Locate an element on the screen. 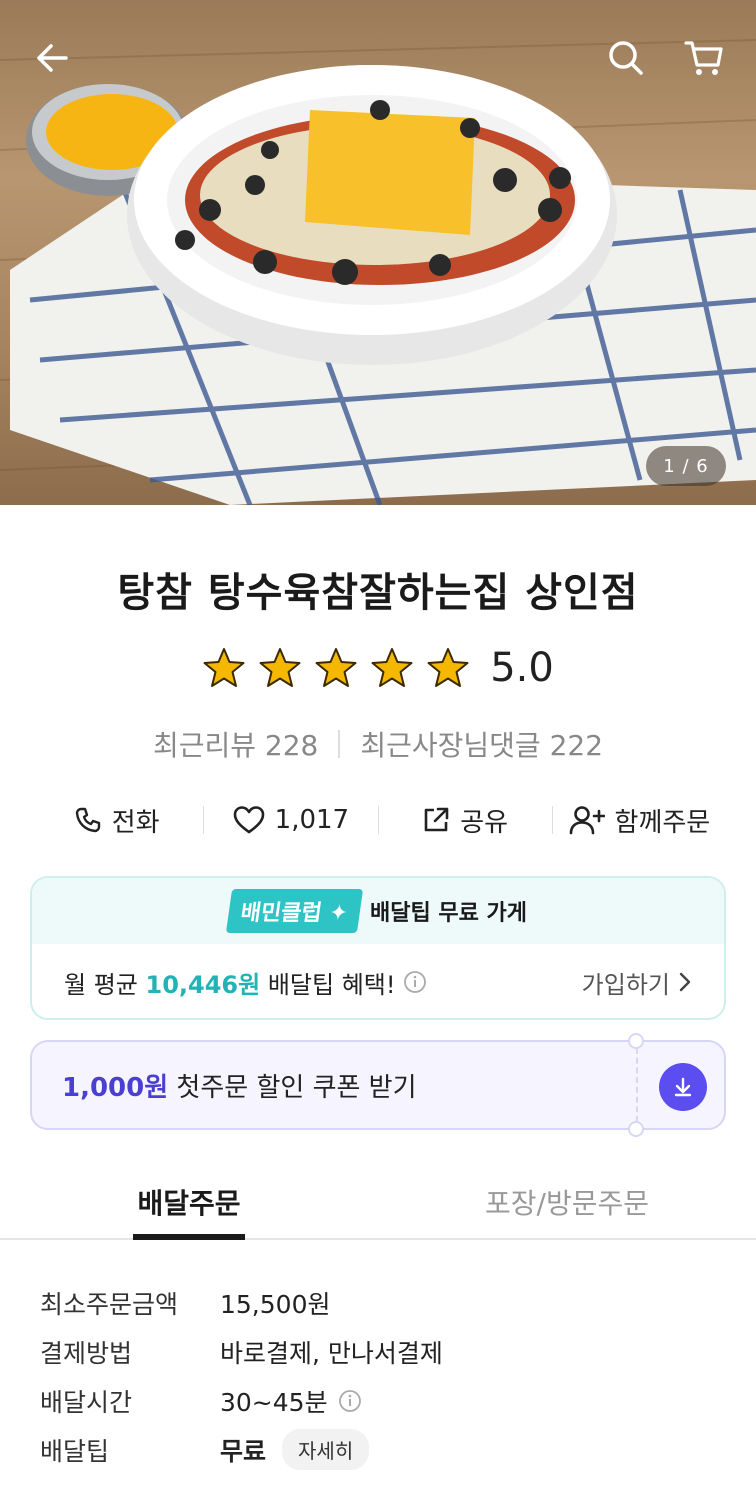 This screenshot has height=1498, width=756. club-suffix: 배달팁 혜택! is located at coordinates (328, 984).